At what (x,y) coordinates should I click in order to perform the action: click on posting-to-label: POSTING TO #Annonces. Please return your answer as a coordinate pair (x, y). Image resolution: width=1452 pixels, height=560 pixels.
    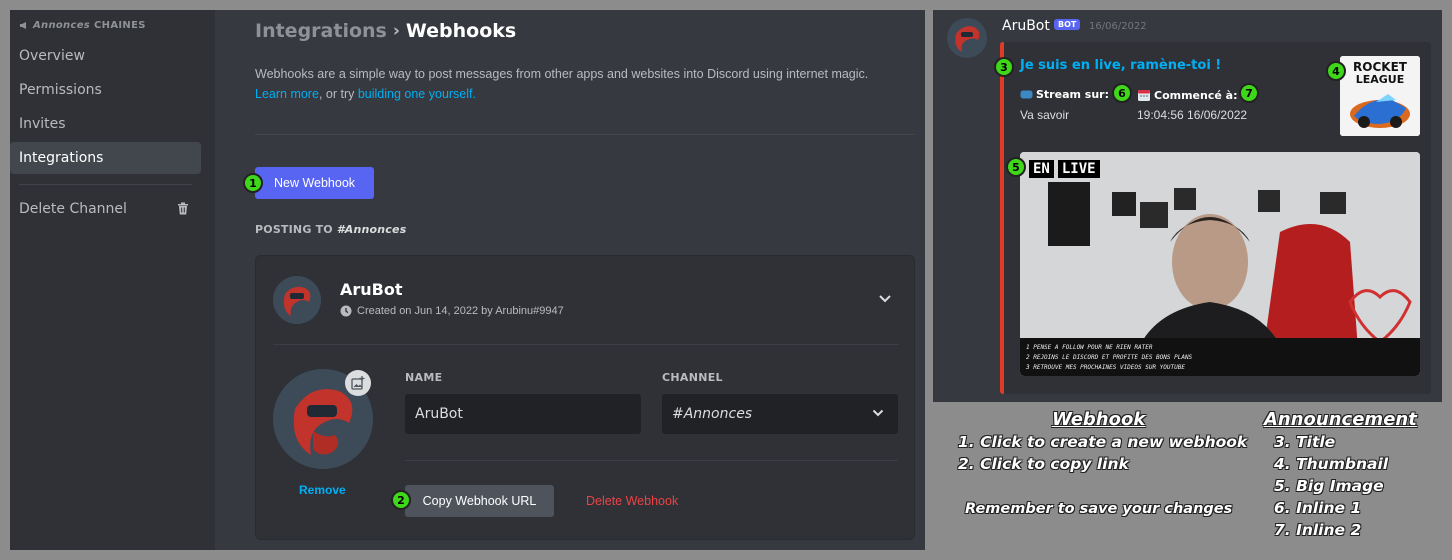
    Looking at the image, I should click on (330, 229).